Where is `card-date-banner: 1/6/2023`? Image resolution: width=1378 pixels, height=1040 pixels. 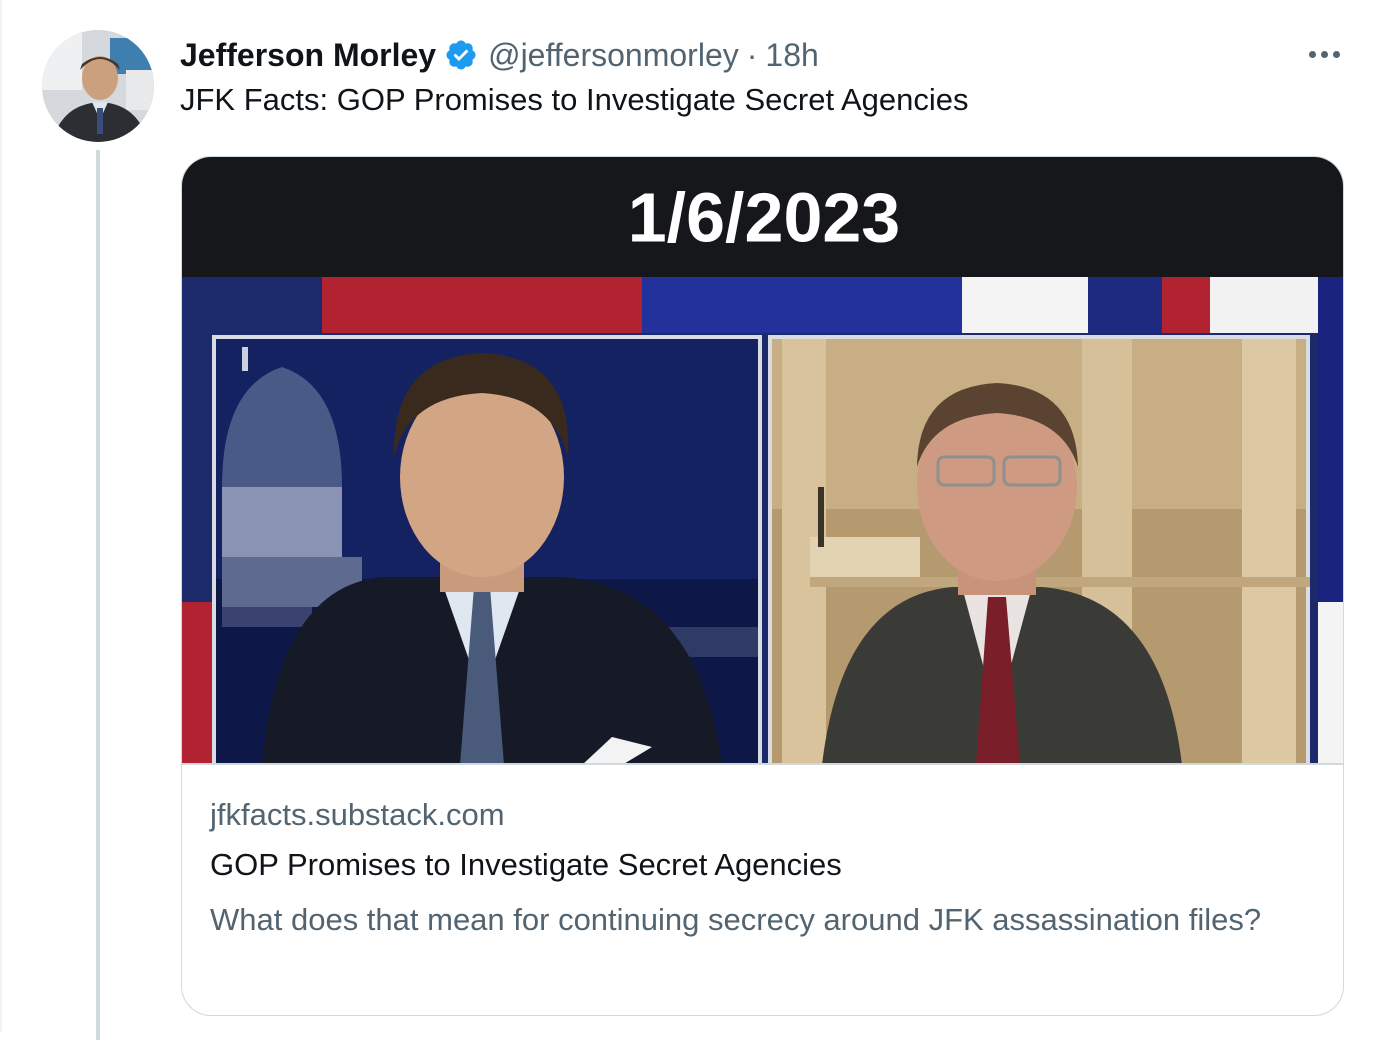 card-date-banner: 1/6/2023 is located at coordinates (764, 217).